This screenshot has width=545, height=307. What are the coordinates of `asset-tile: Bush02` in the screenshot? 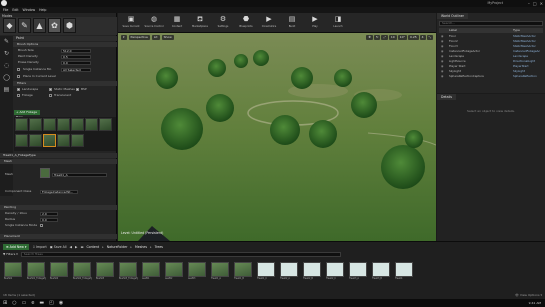 It's located at (59, 273).